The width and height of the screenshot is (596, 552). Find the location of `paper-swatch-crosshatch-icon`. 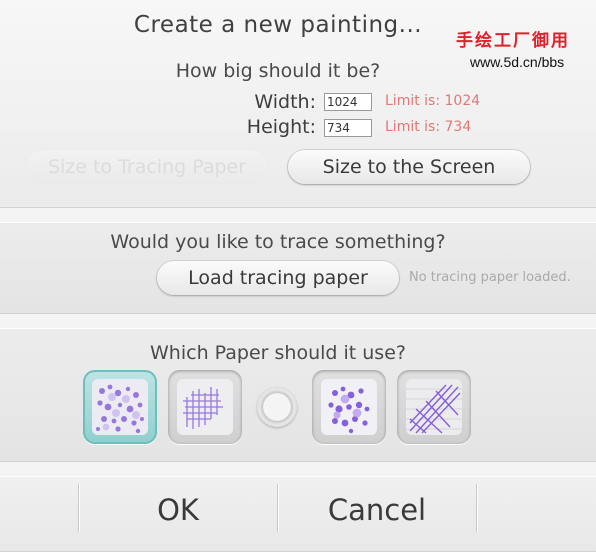

paper-swatch-crosshatch-icon is located at coordinates (205, 407).